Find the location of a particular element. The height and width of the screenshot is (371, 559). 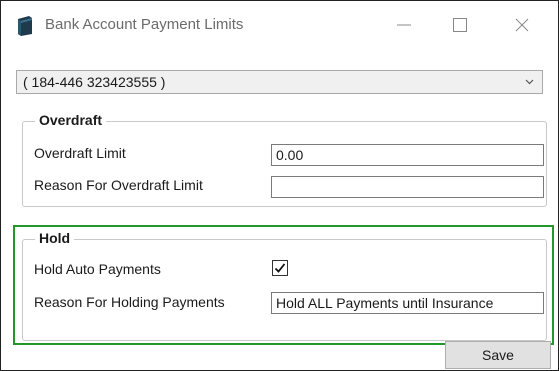

overdraft-limit-input: 0.00 is located at coordinates (407, 155).